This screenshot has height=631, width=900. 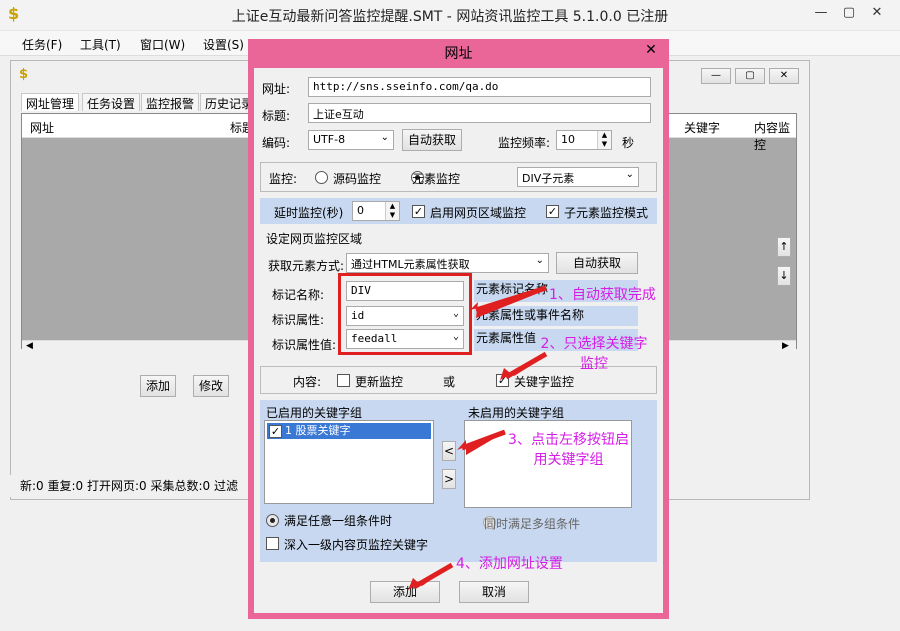 I want to click on source-monitor-radio, so click(x=321, y=177).